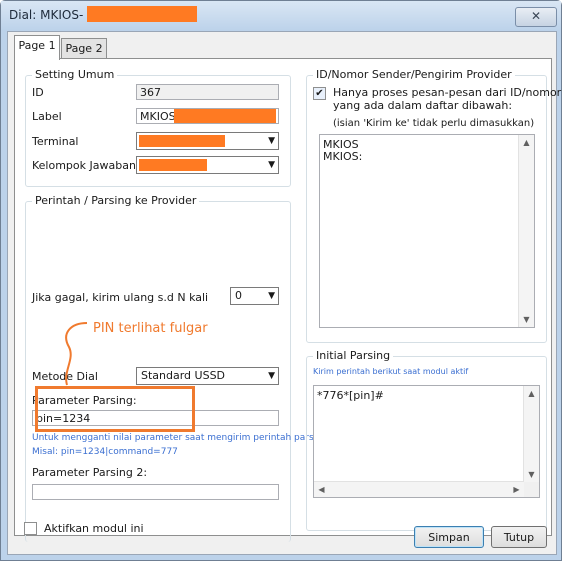  Describe the element at coordinates (30, 528) in the screenshot. I see `aktifkan-modul-checkbox` at that location.